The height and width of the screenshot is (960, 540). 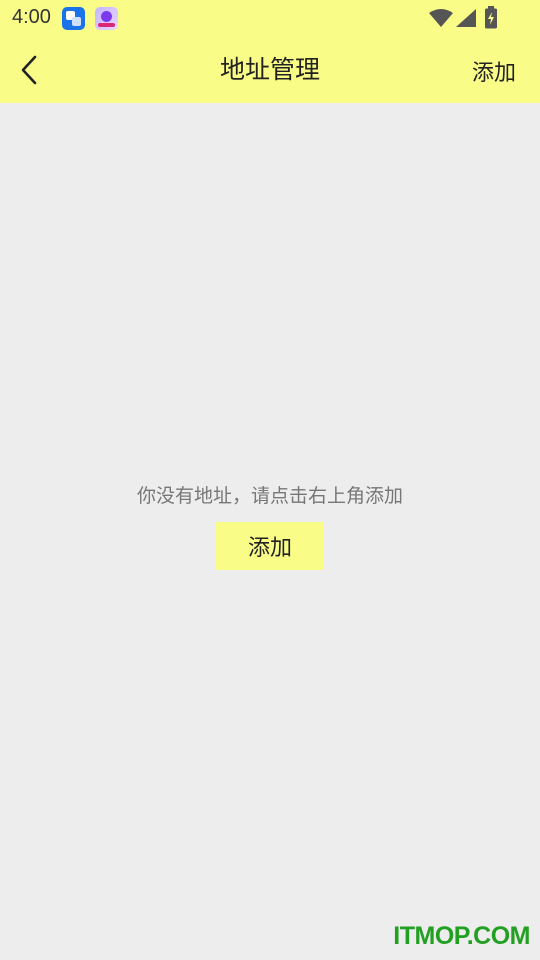 I want to click on add-address-button: 添加, so click(x=270, y=546).